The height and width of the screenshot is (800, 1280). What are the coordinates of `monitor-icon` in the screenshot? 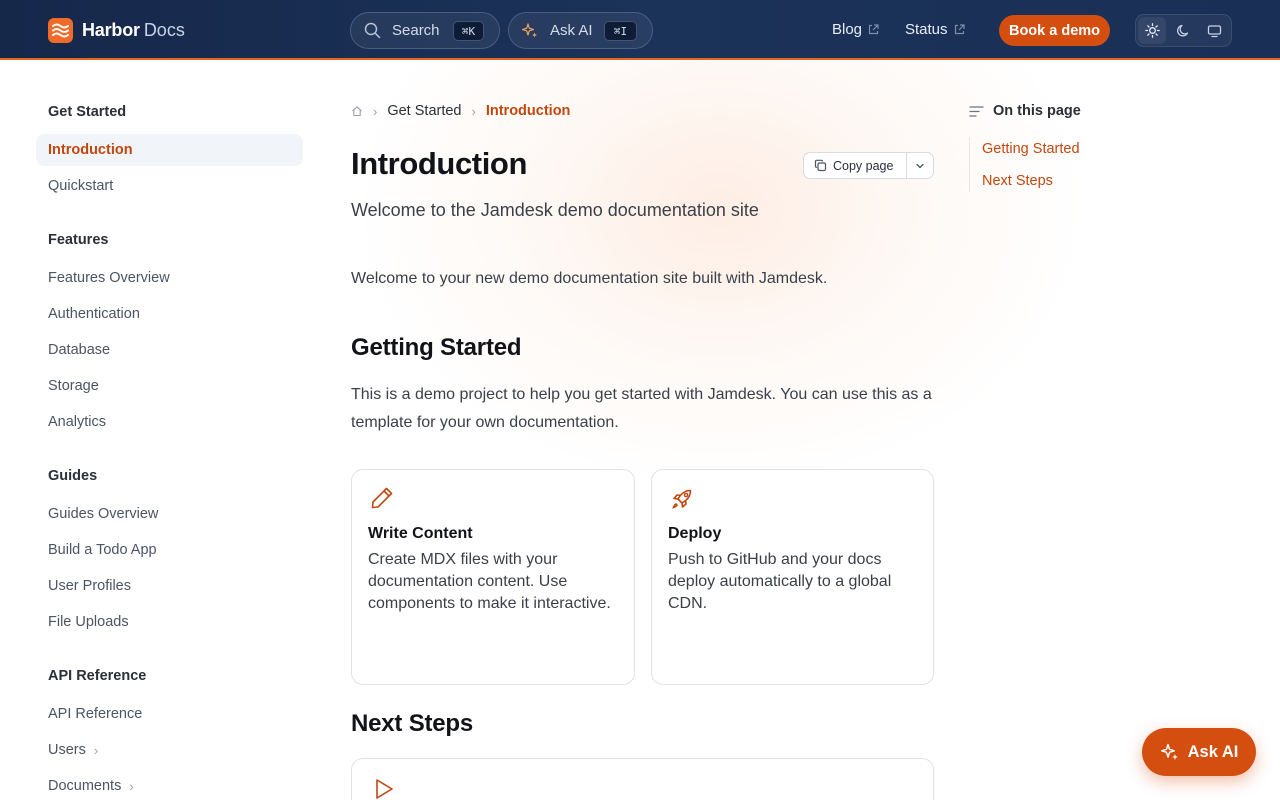 It's located at (1214, 30).